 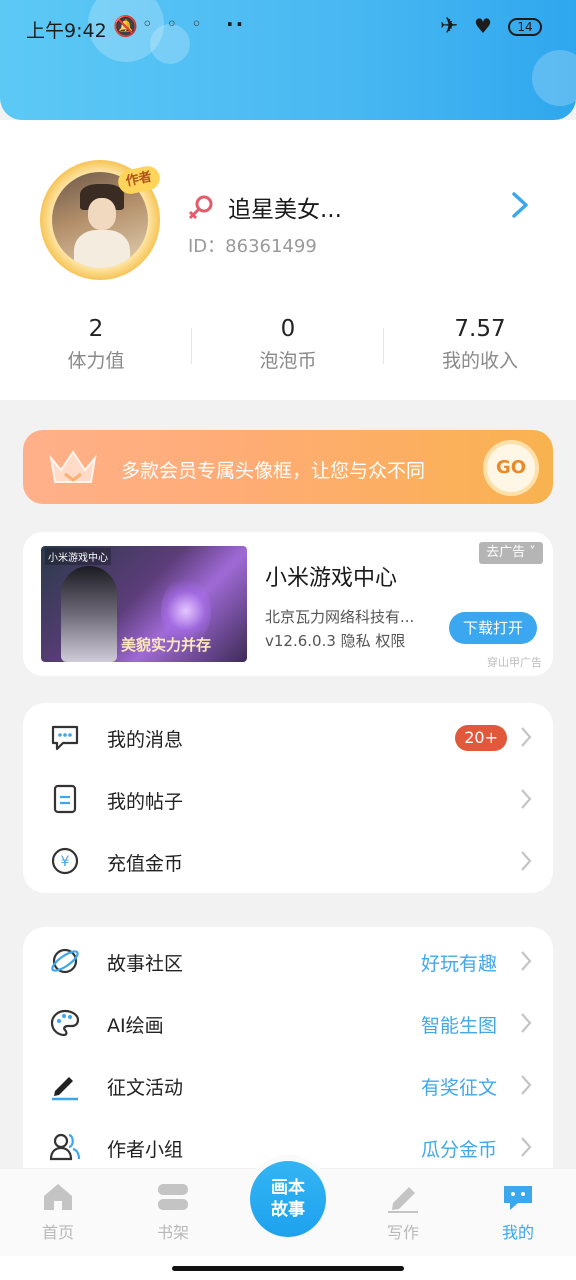 I want to click on menu-hint: 智能生图, so click(x=458, y=1026).